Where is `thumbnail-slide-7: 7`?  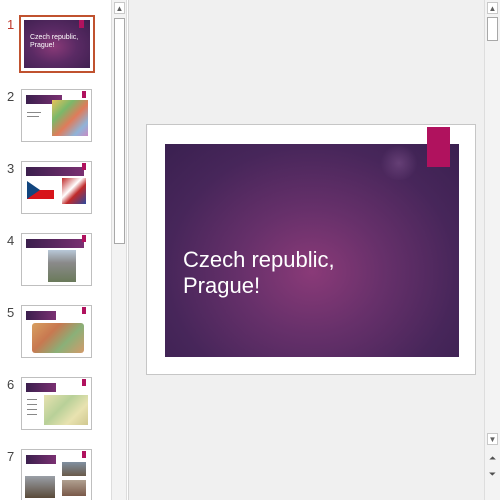
thumbnail-slide-7: 7 is located at coordinates (55, 474).